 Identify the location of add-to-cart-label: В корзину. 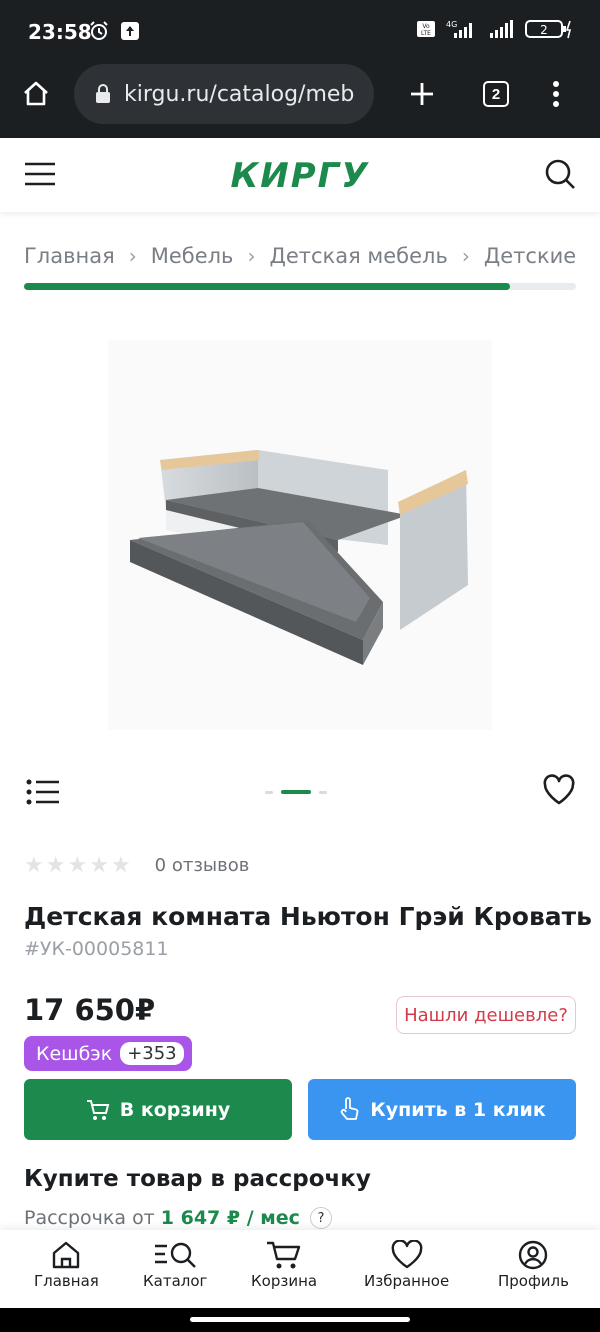
(175, 1109).